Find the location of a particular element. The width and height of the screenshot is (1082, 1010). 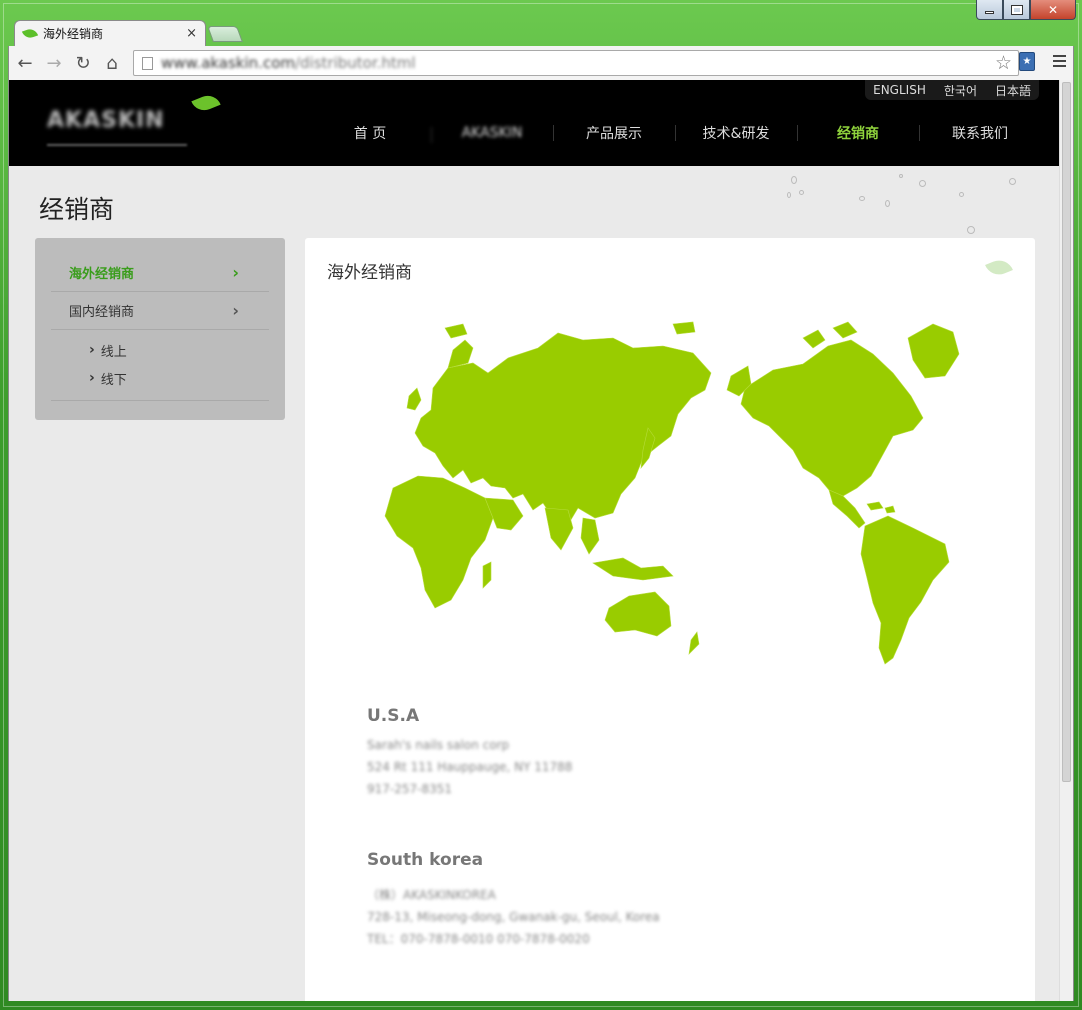

lang-english-link: ENGLISH is located at coordinates (899, 90).